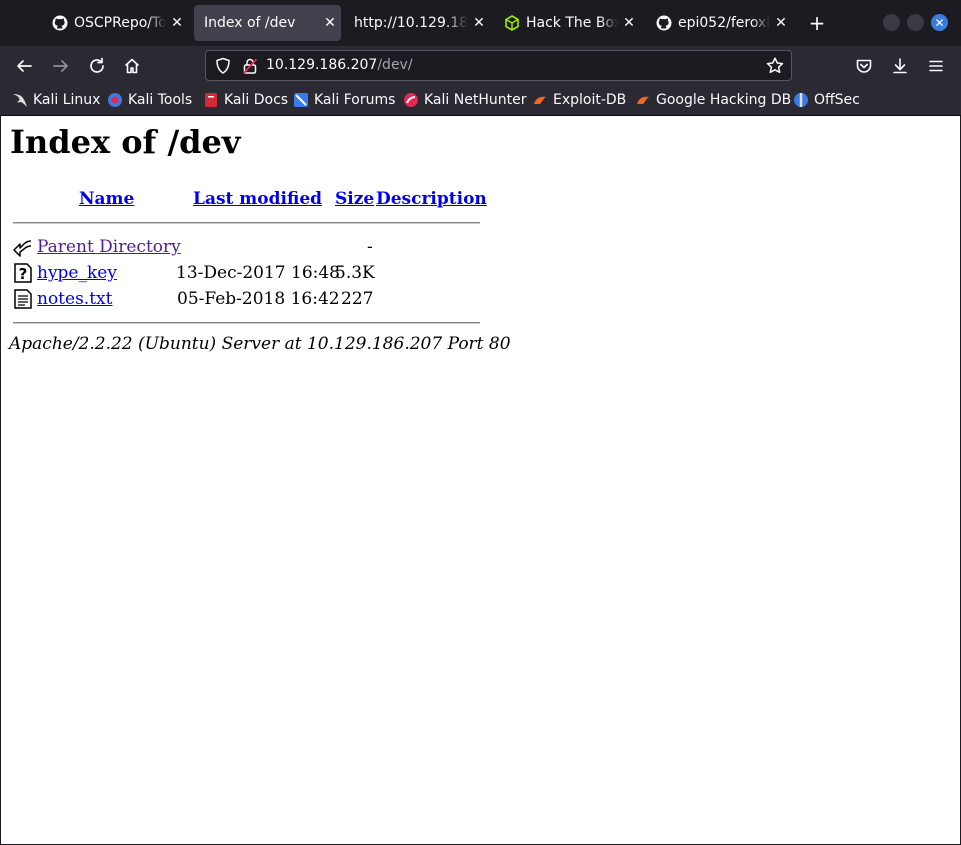 Image resolution: width=961 pixels, height=845 pixels. I want to click on bookmark-label: OffSec, so click(837, 100).